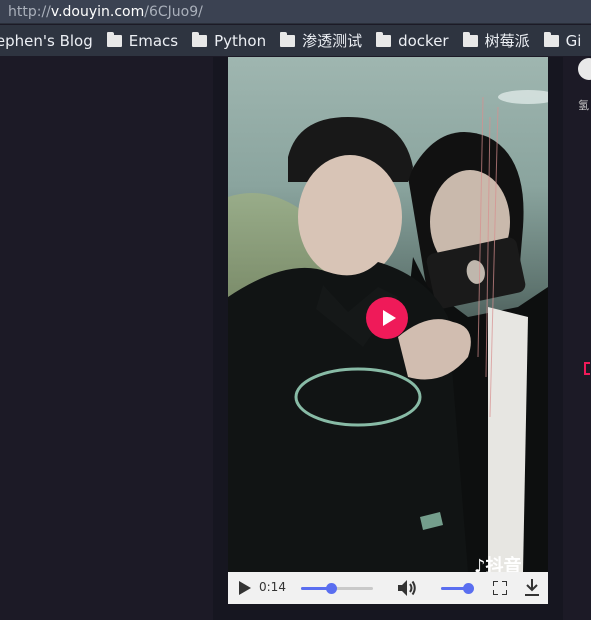 This screenshot has height=620, width=591. Describe the element at coordinates (240, 40) in the screenshot. I see `bookmark-label: Python` at that location.